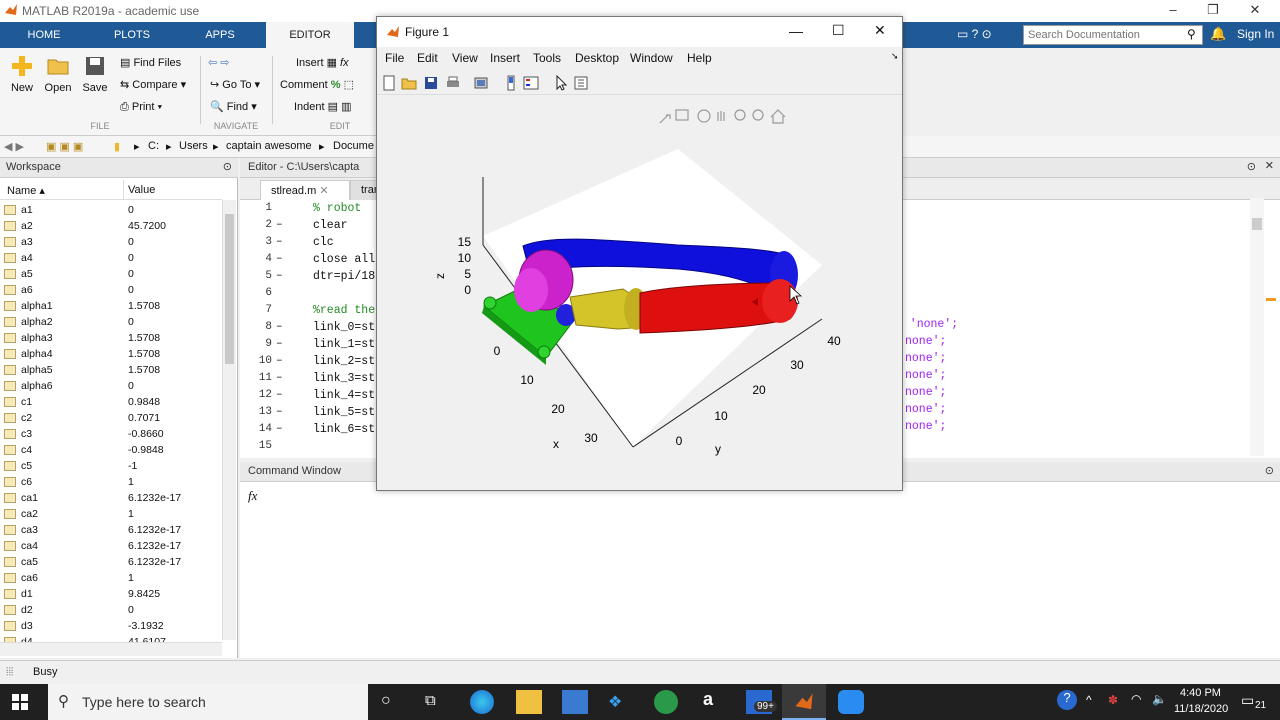  What do you see at coordinates (344, 429) in the screenshot?
I see `code-line: link_6=st` at bounding box center [344, 429].